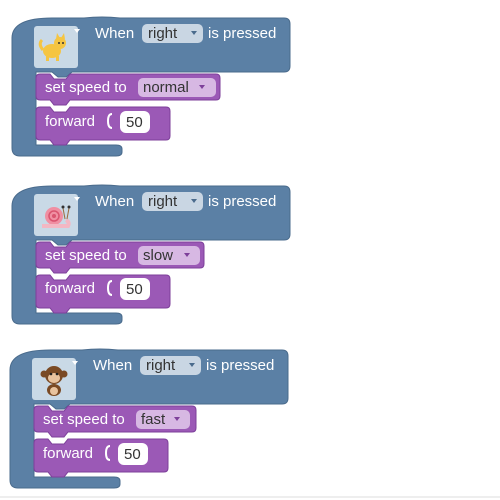  I want to click on speed-dropdown: normal, so click(177, 87).